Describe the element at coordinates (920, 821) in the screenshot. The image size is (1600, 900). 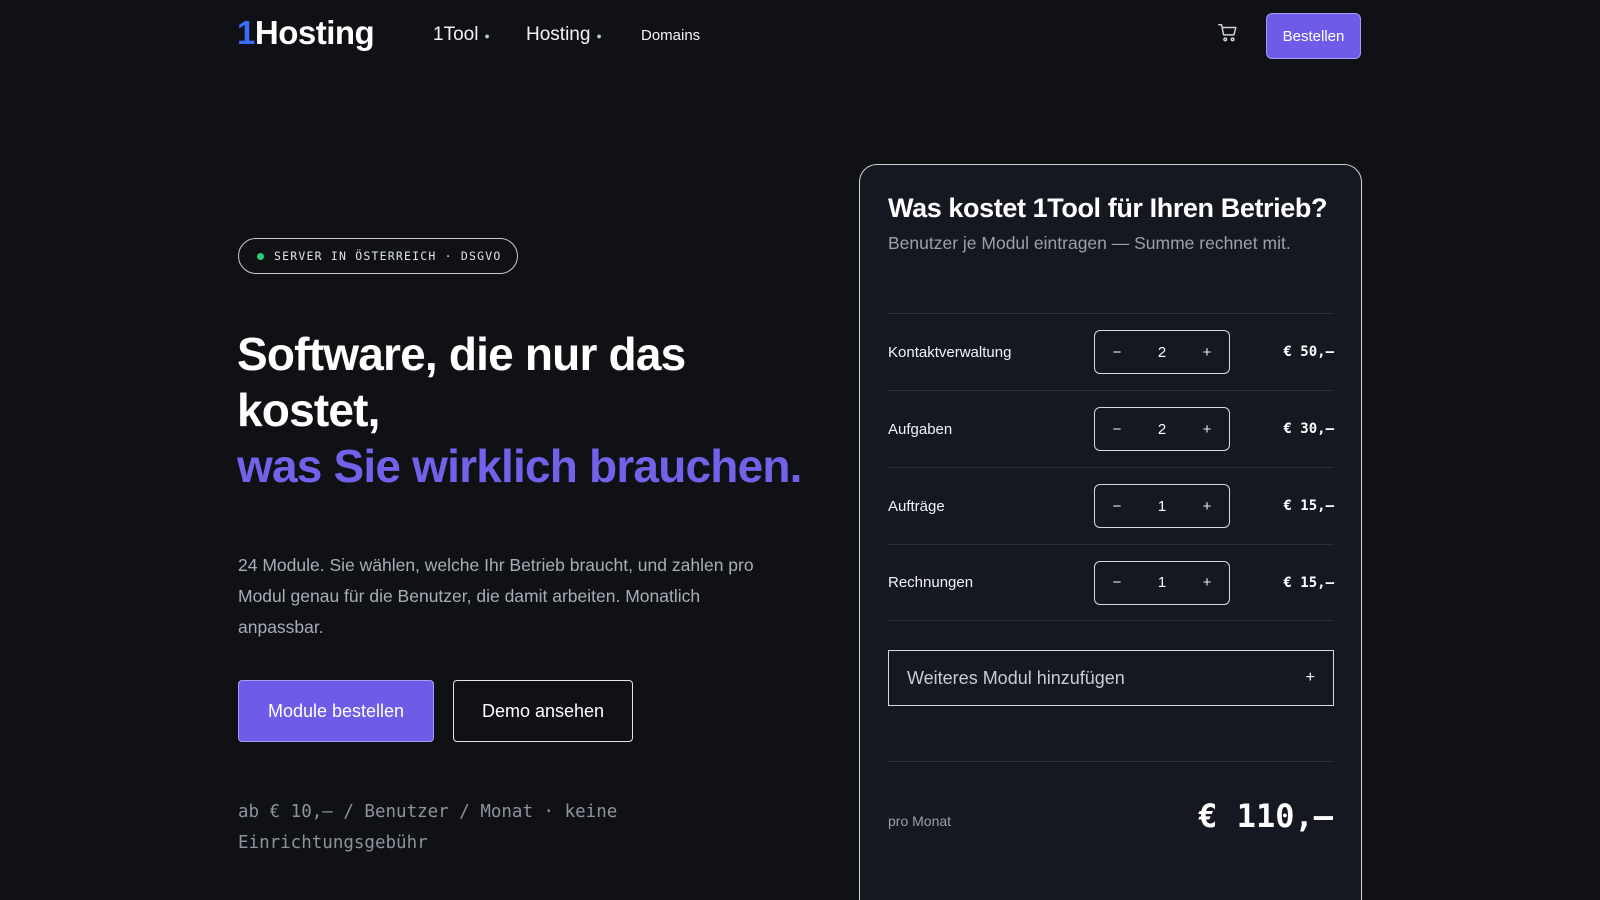
I see `total-label: pro Monat` at that location.